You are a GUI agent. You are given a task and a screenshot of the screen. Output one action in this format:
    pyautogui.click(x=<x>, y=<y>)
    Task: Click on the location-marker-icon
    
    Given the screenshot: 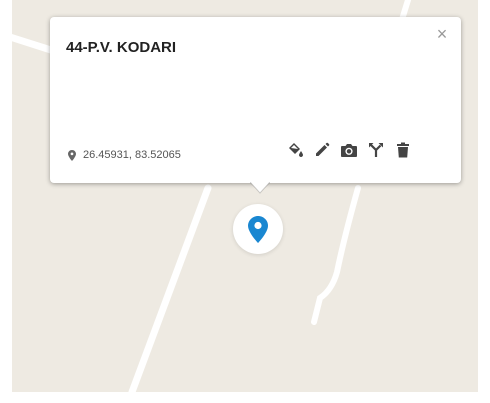 What is the action you would take?
    pyautogui.click(x=258, y=229)
    